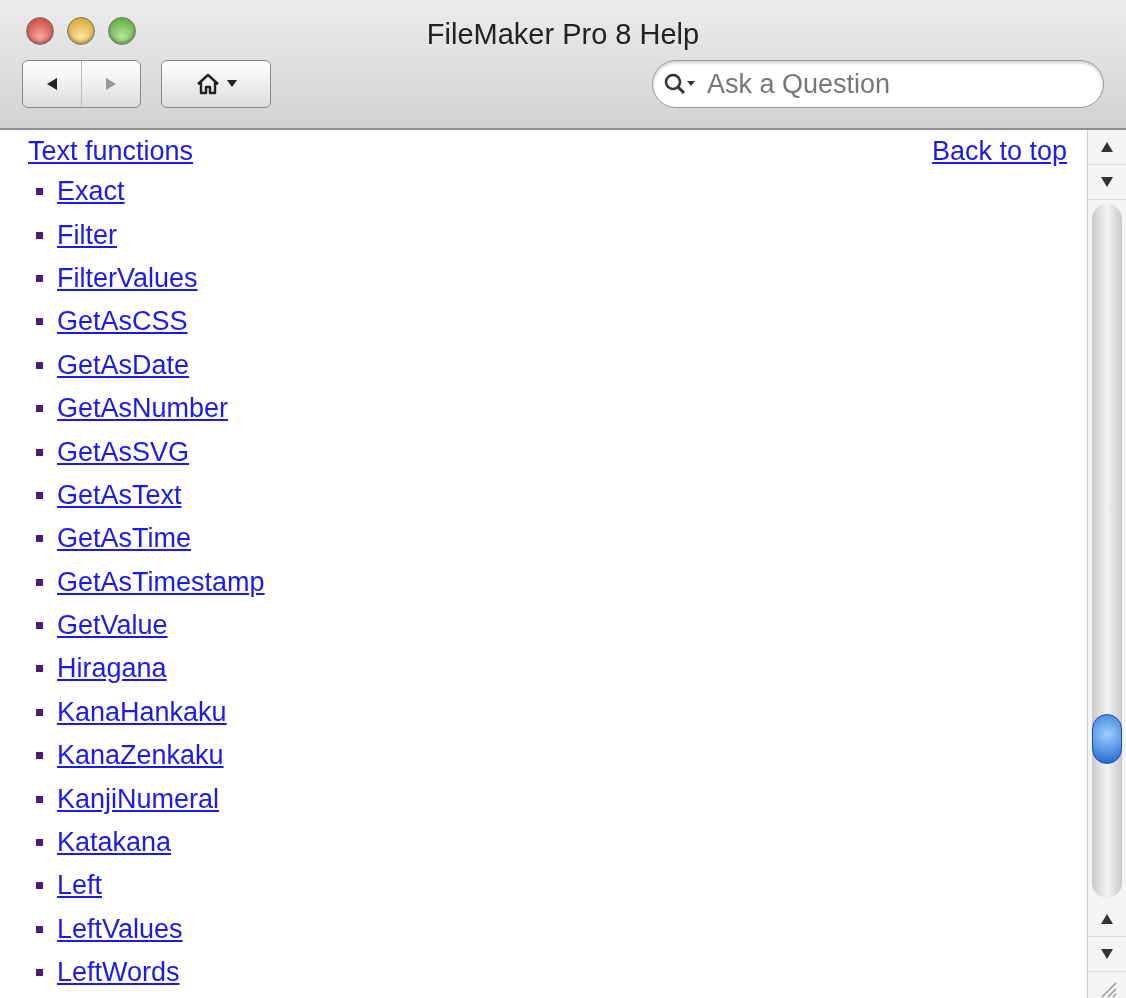 The width and height of the screenshot is (1126, 998). I want to click on function-link: GetAsTimestamp, so click(161, 582).